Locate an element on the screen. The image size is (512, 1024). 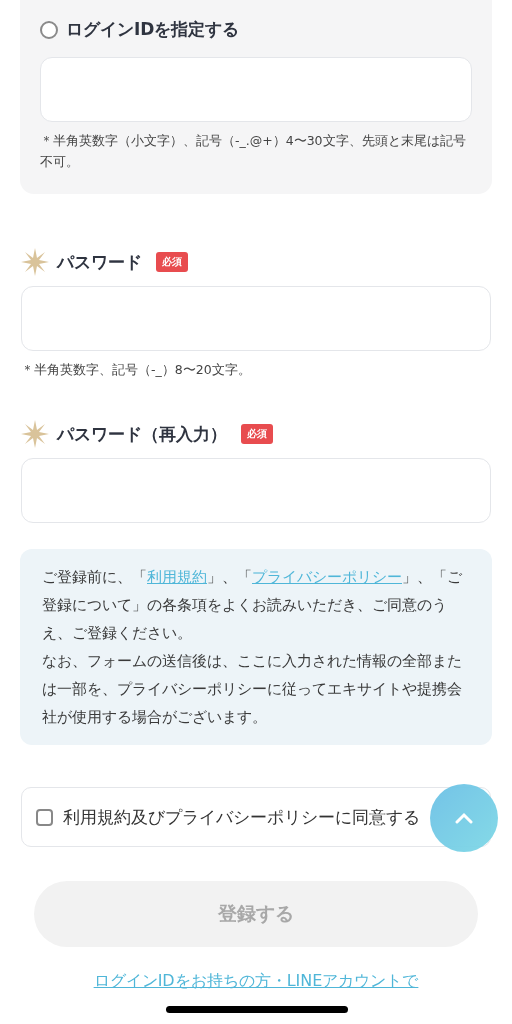
notice-text: ご登録前に、「利用規約」、「プライバシーポリシー」、「ご登録について」の各条項をよくお読みいただき、ご同意のうえ、ご登録ください。 is located at coordinates (252, 605).